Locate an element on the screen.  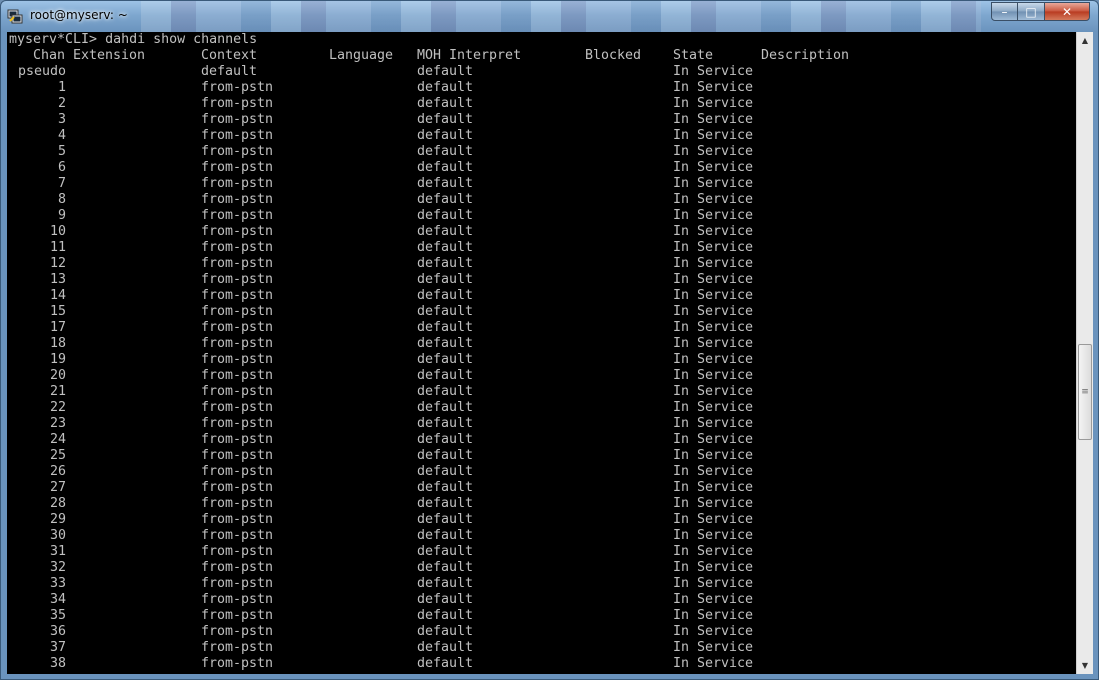
channel-number: 4 is located at coordinates (61, 135).